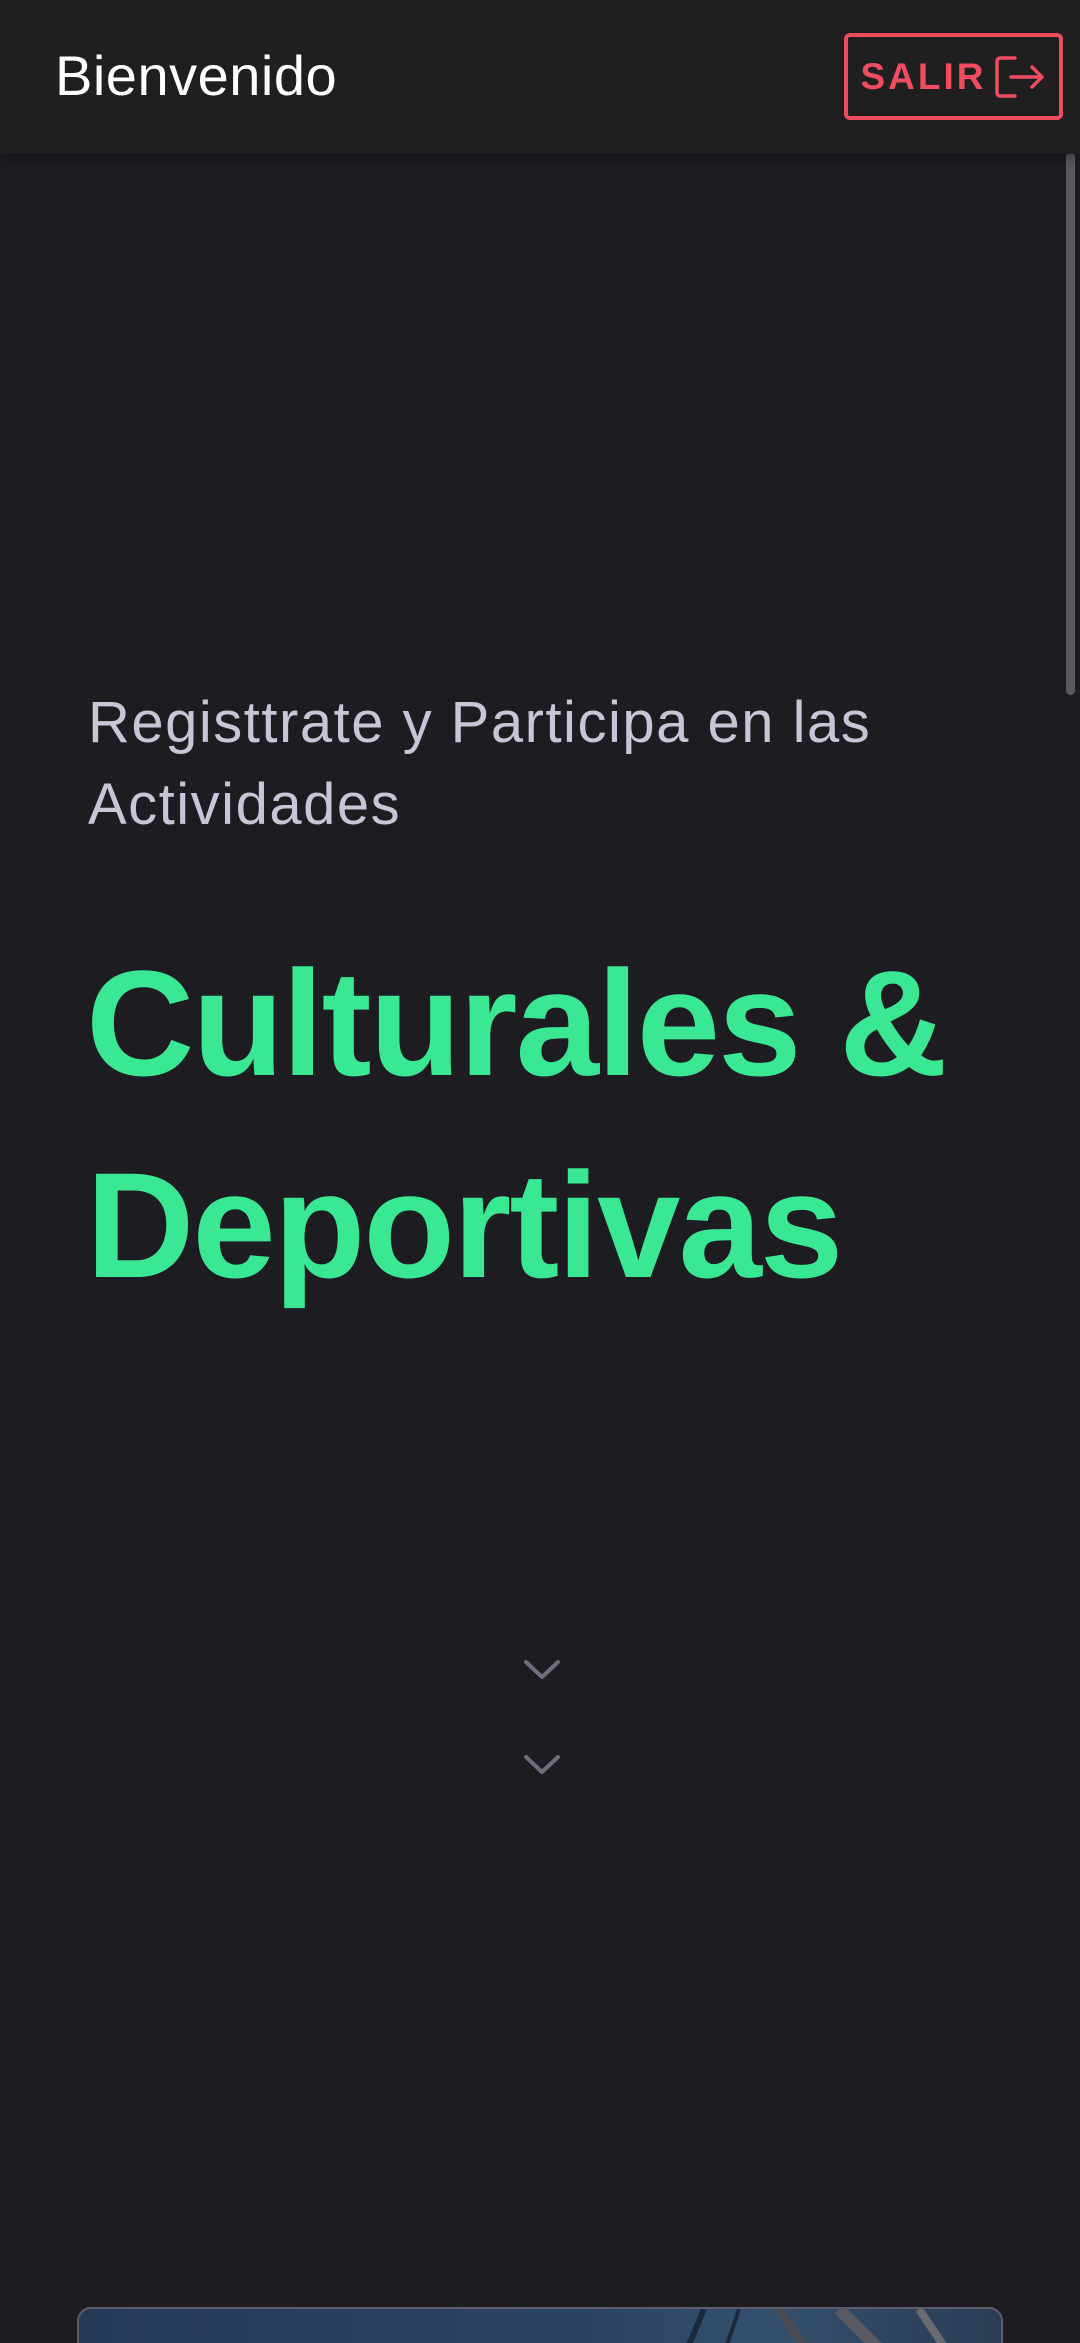 Image resolution: width=1080 pixels, height=2343 pixels. I want to click on logout-button: SALIR, so click(953, 76).